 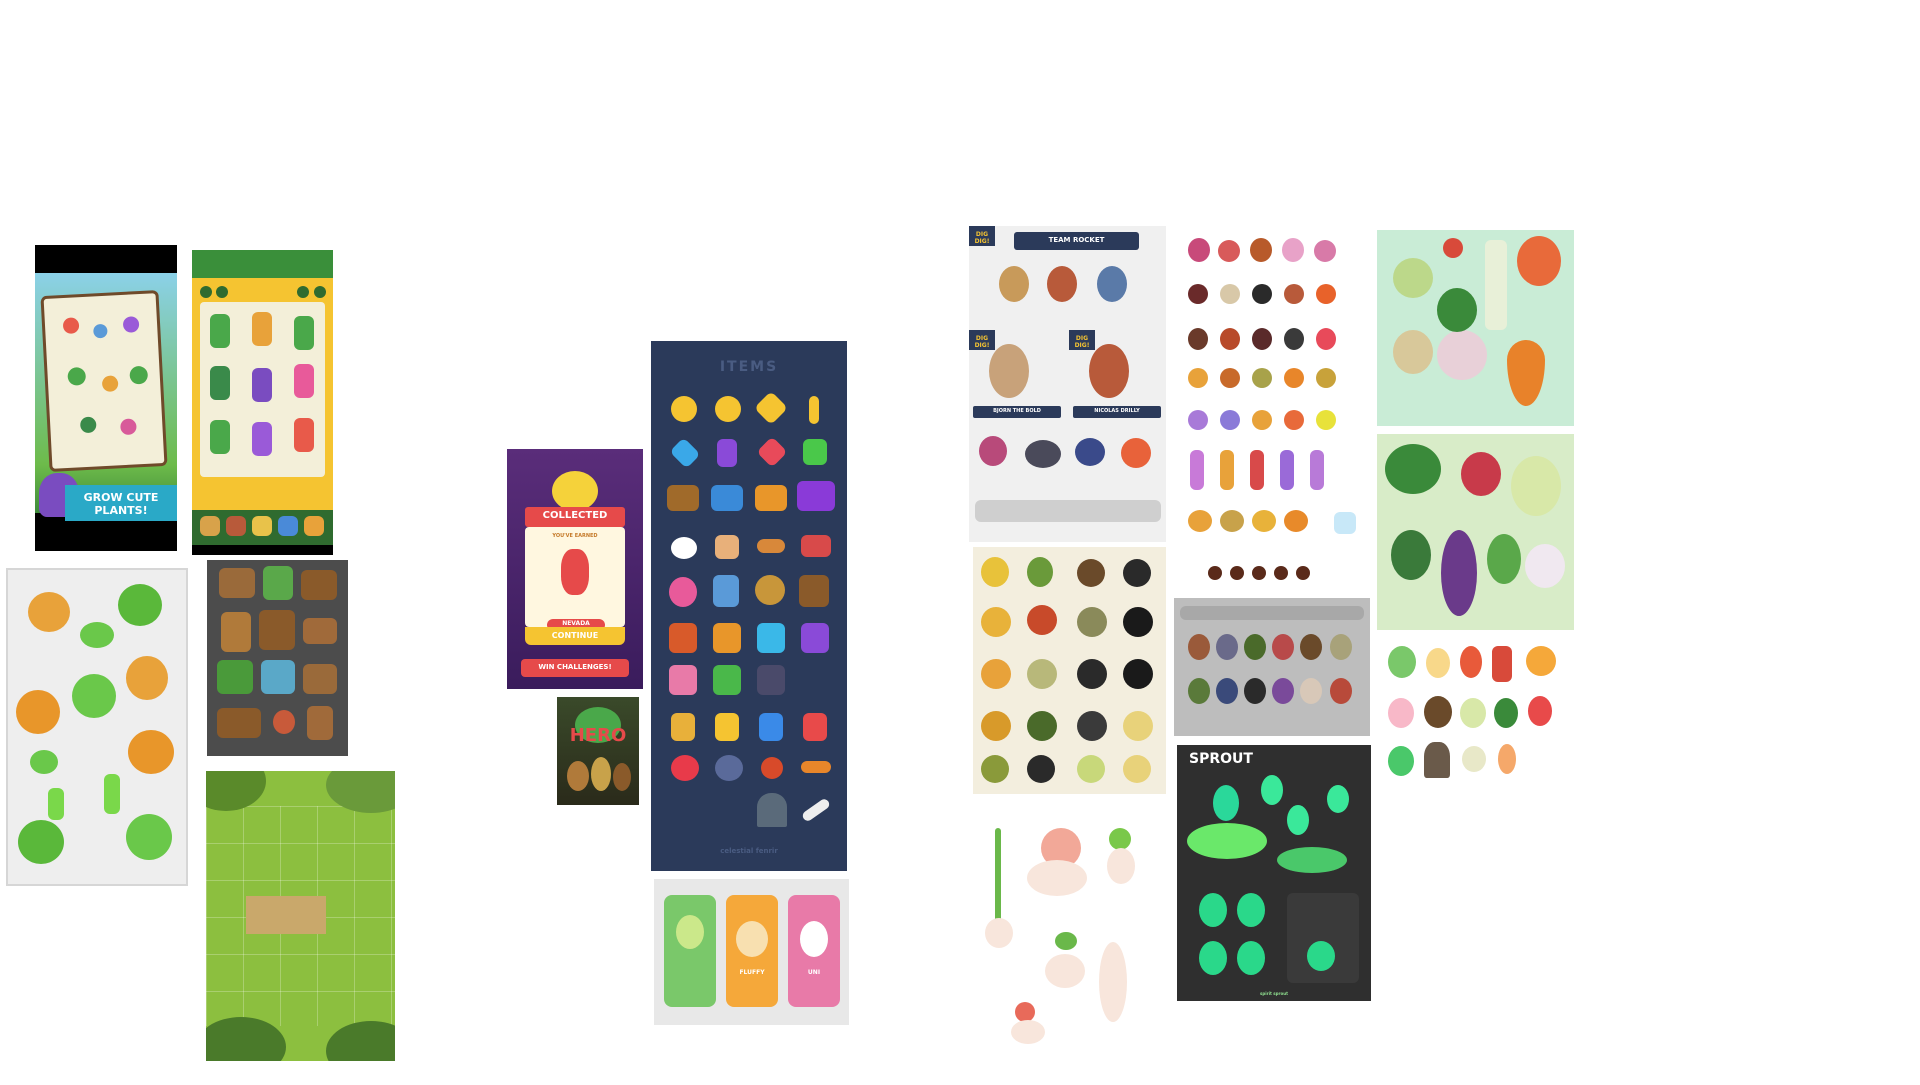 I want to click on continue-text: CONTINUE, so click(x=575, y=635).